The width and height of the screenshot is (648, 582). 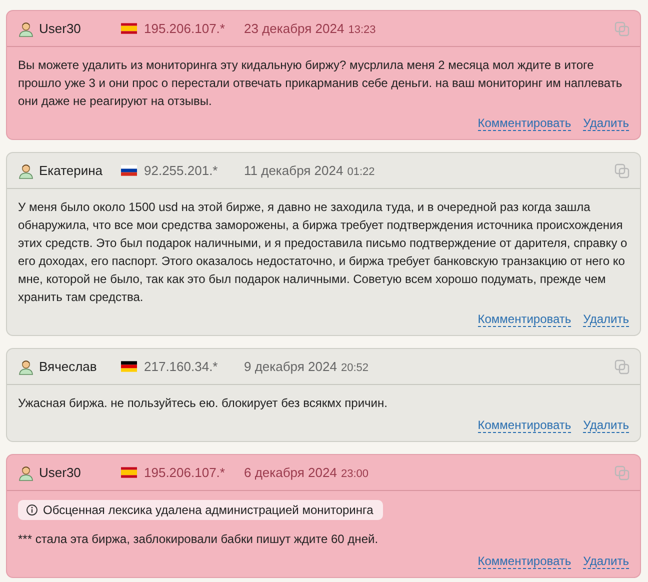 I want to click on ip-address: 217.160.34.*, so click(x=181, y=367).